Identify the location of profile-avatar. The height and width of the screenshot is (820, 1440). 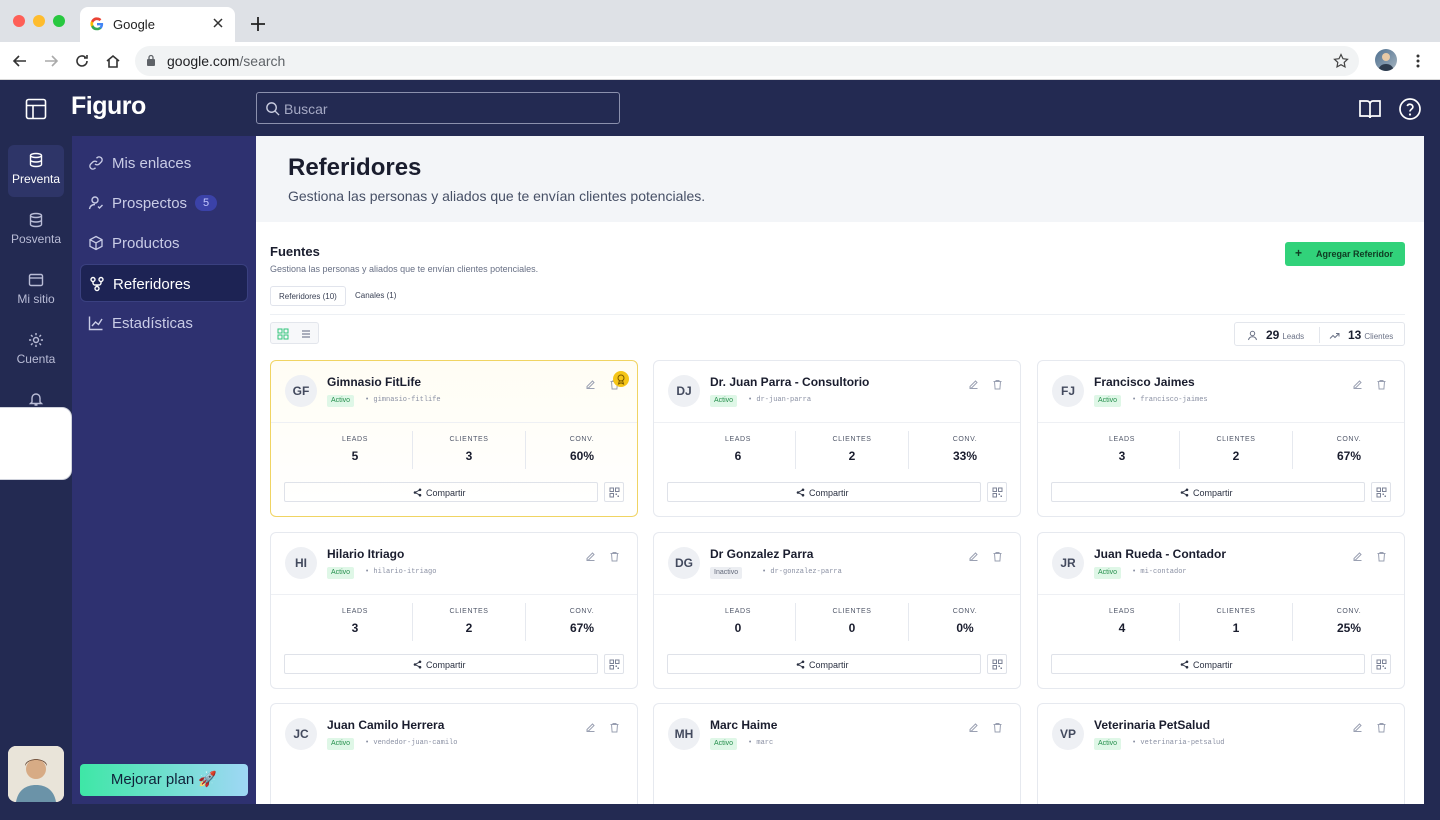
(1386, 60).